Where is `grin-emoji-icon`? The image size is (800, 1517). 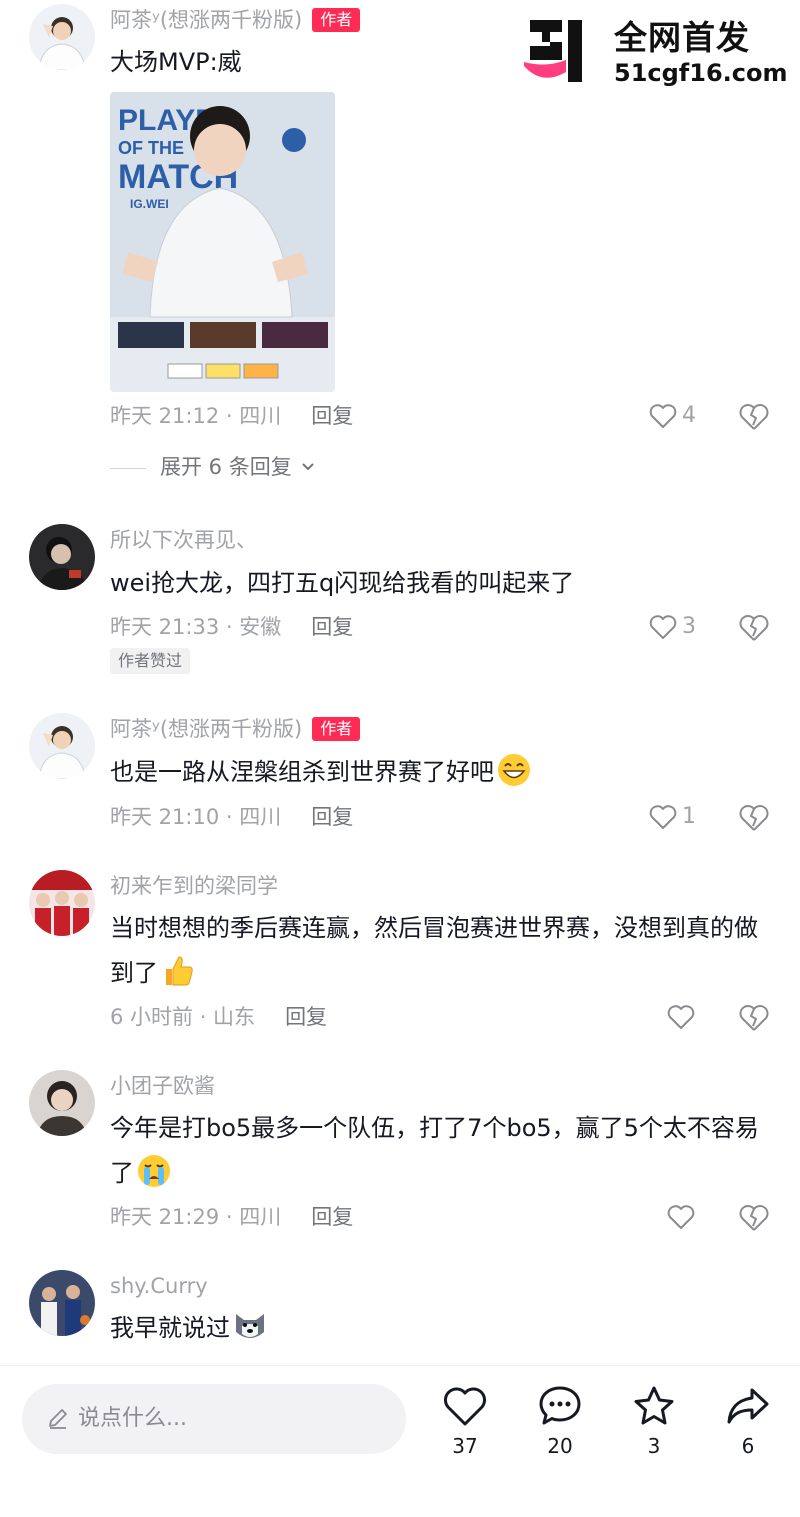 grin-emoji-icon is located at coordinates (514, 770).